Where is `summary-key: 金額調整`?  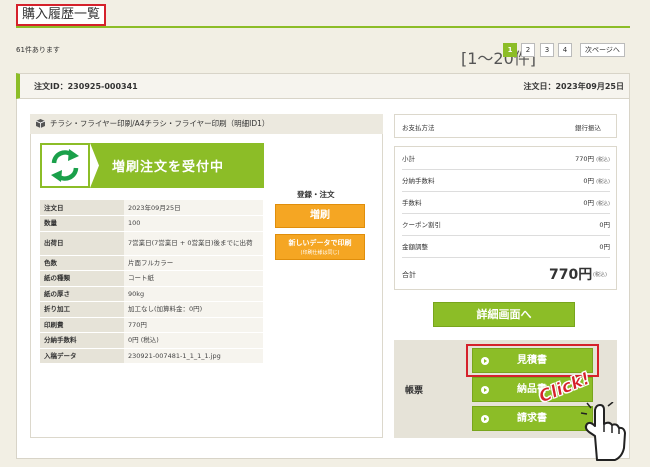 summary-key: 金額調整 is located at coordinates (415, 247).